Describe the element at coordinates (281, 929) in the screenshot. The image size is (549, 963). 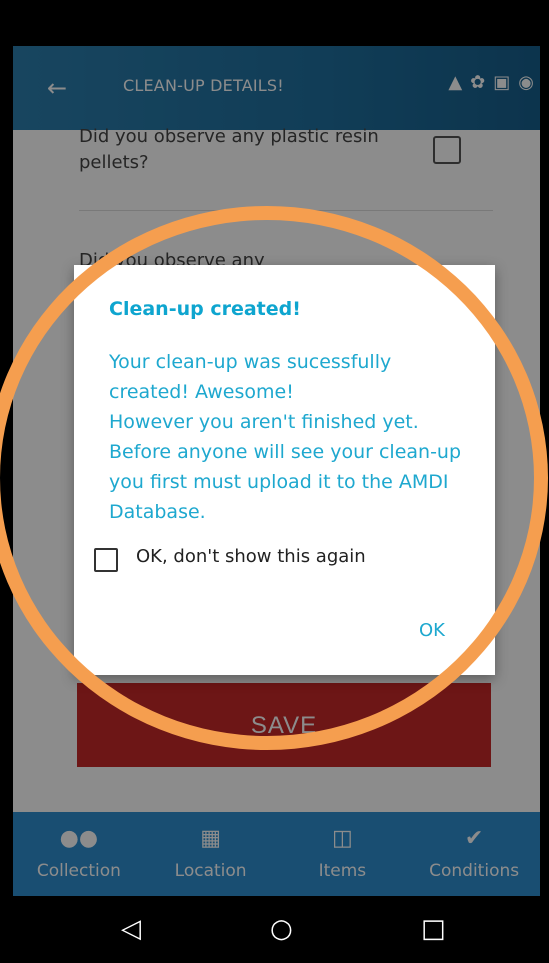
I see `home-circle-icon: ○` at that location.